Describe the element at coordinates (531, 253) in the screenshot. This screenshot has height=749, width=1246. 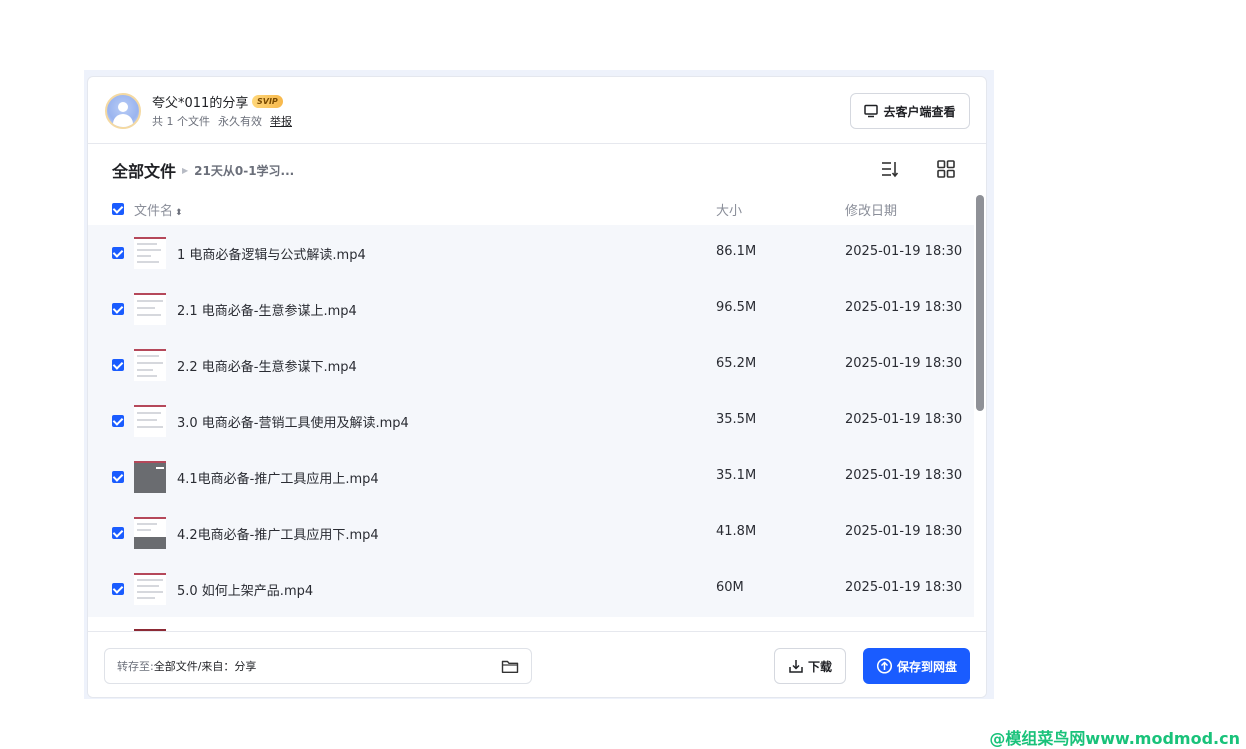
I see `table-row: 1 电商必备逻辑与公式解读.mp4 86.1M 2025-01-19 18:30` at that location.